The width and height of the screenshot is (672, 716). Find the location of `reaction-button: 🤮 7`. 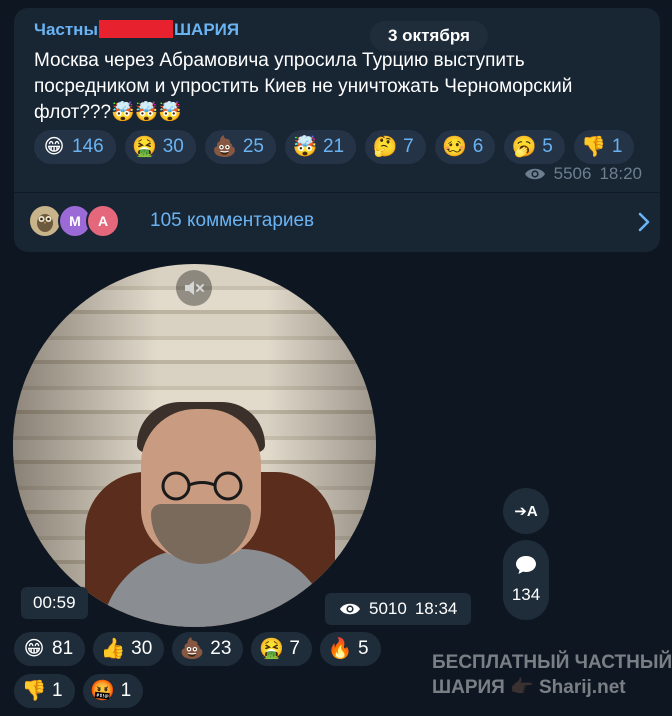

reaction-button: 🤮 7 is located at coordinates (281, 649).